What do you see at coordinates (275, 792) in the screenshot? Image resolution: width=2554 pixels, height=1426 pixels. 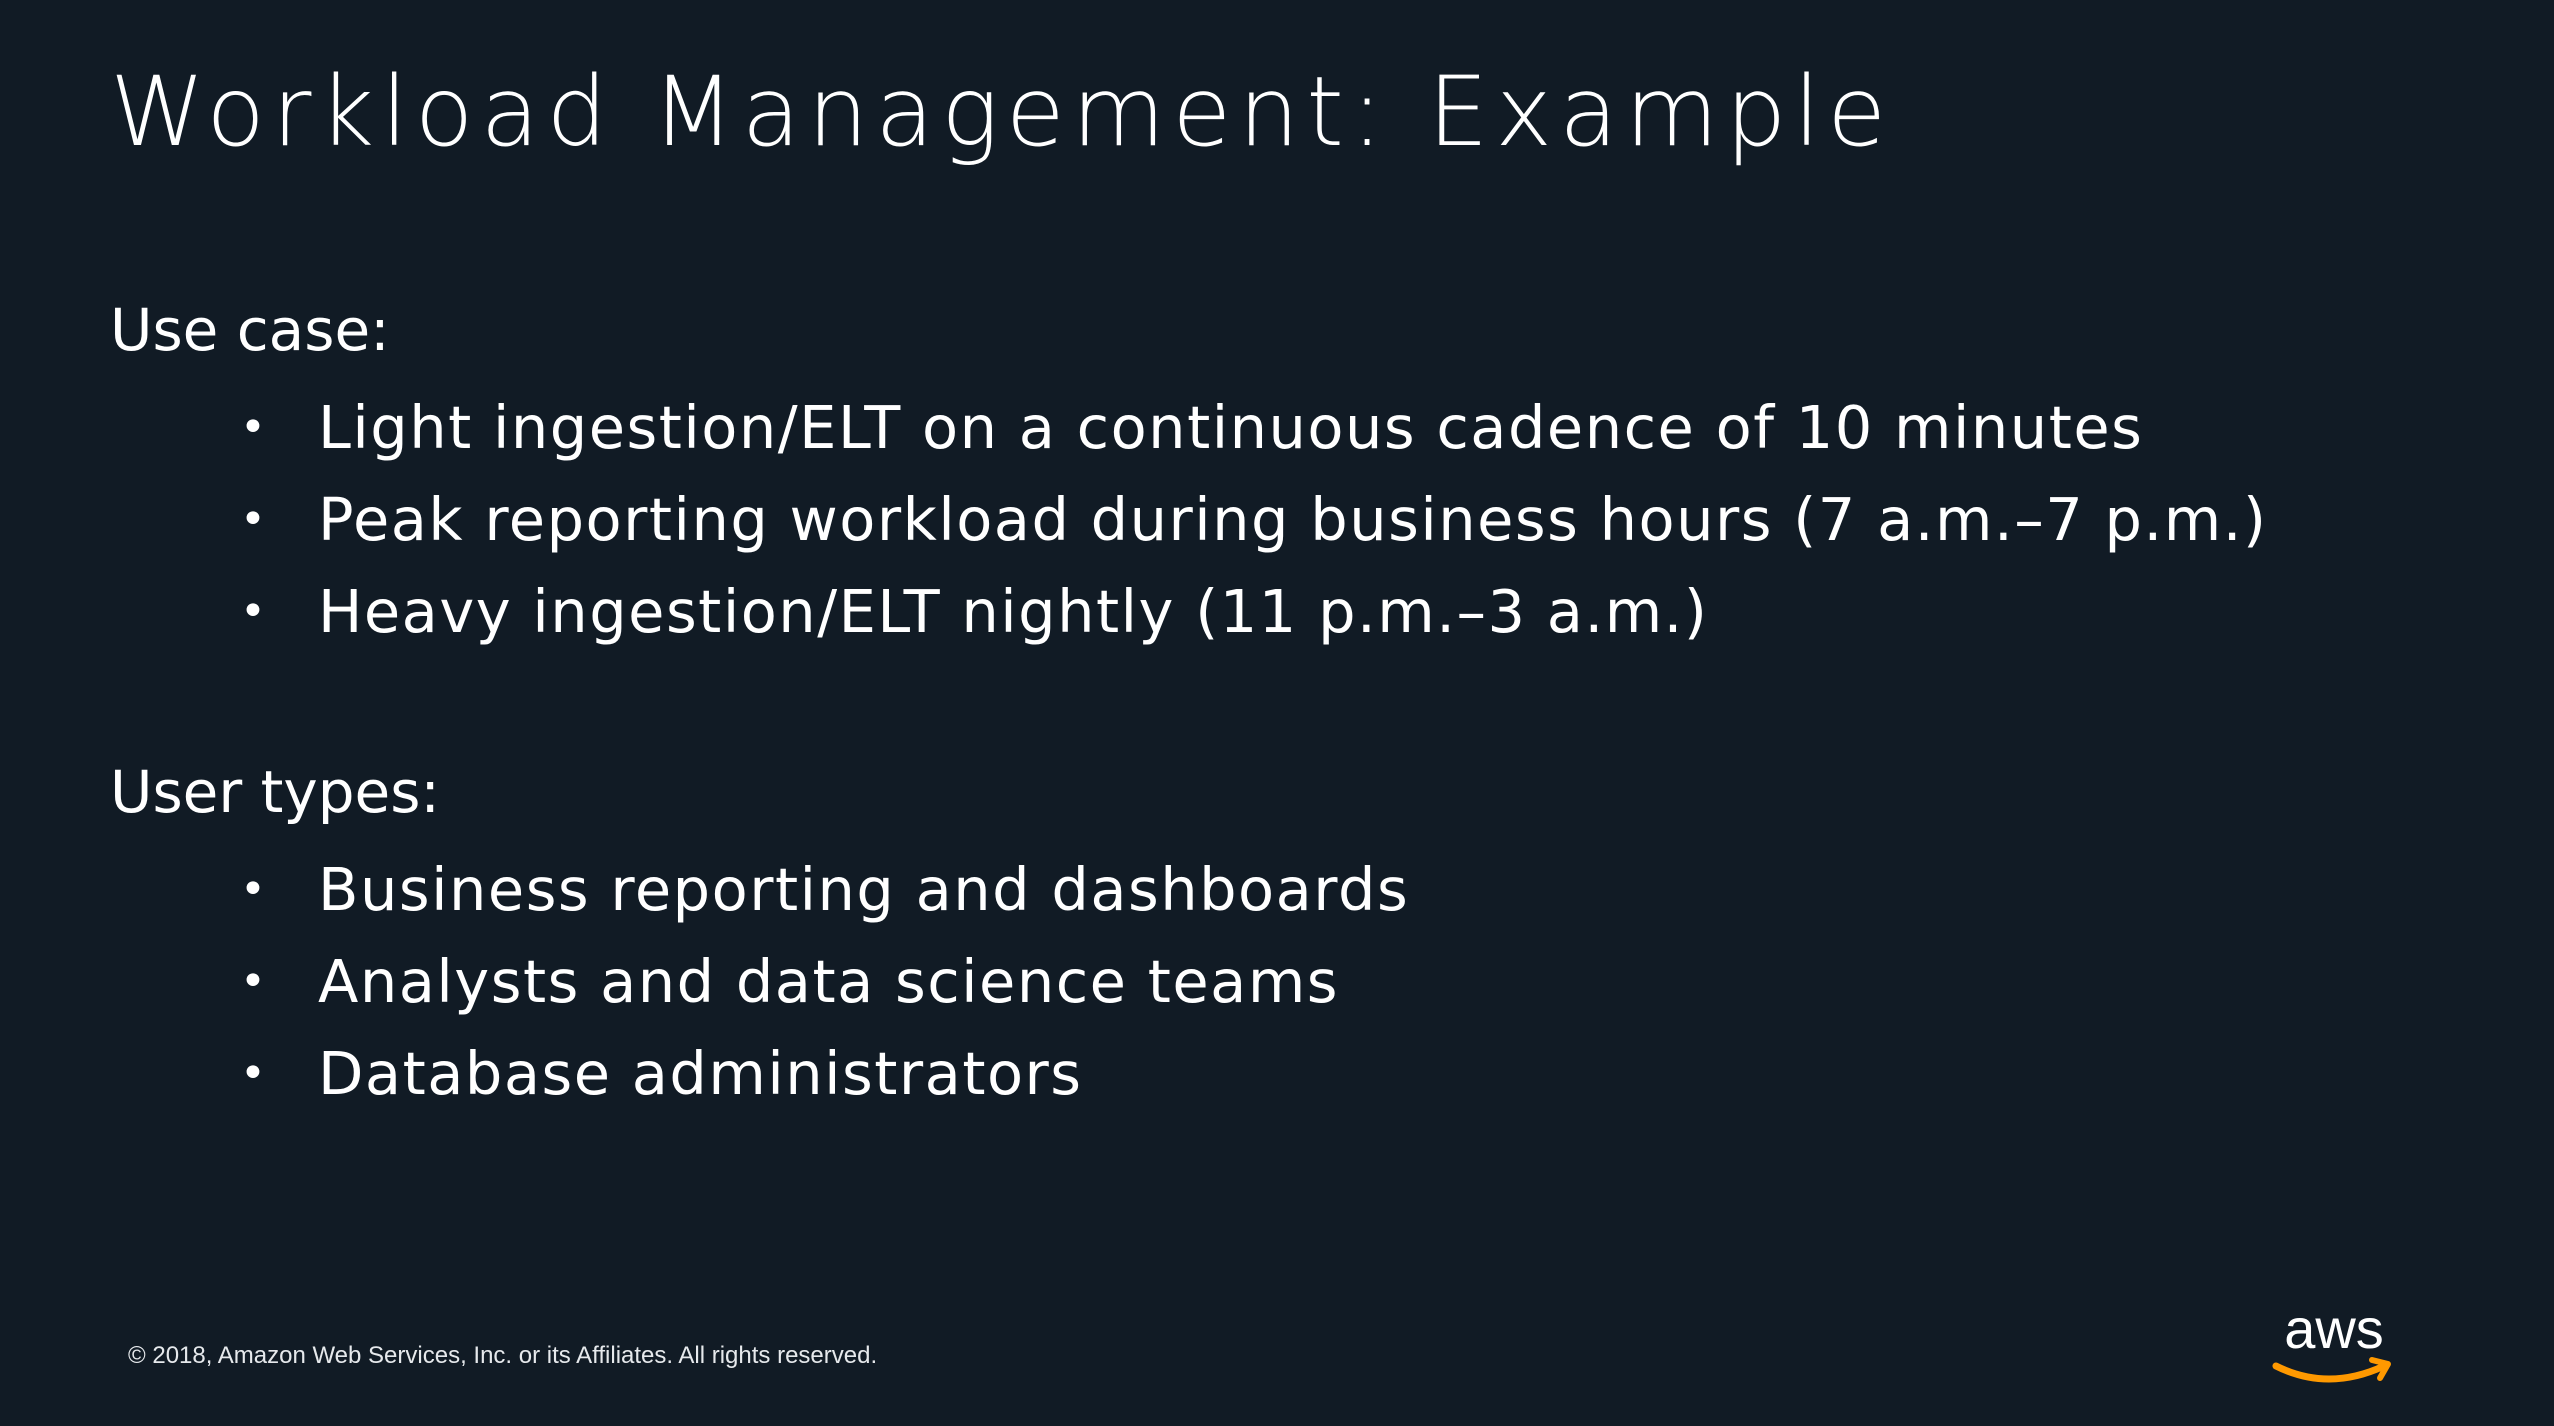 I see `user-types-heading: User types:` at bounding box center [275, 792].